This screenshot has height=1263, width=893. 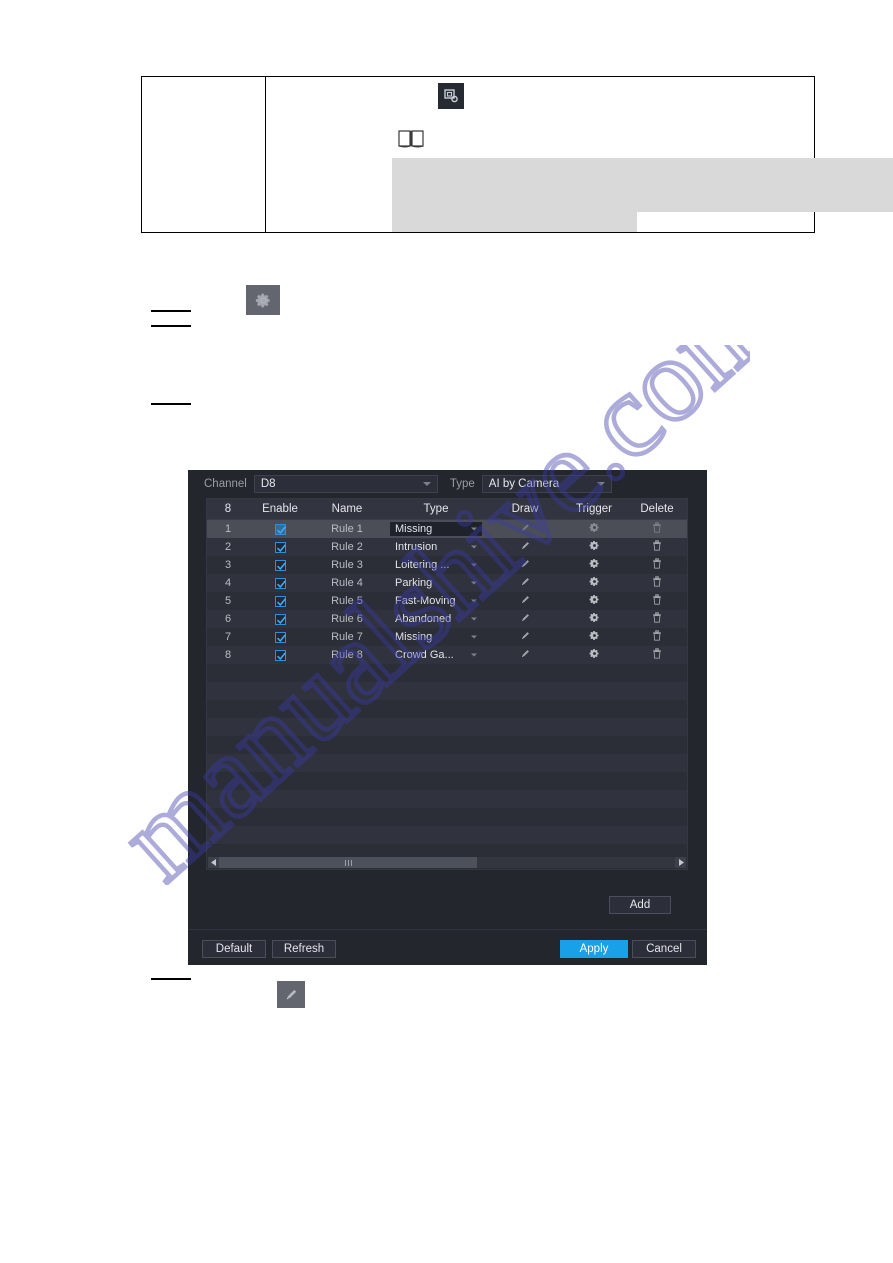 I want to click on horizontal-scrollbar, so click(x=447, y=862).